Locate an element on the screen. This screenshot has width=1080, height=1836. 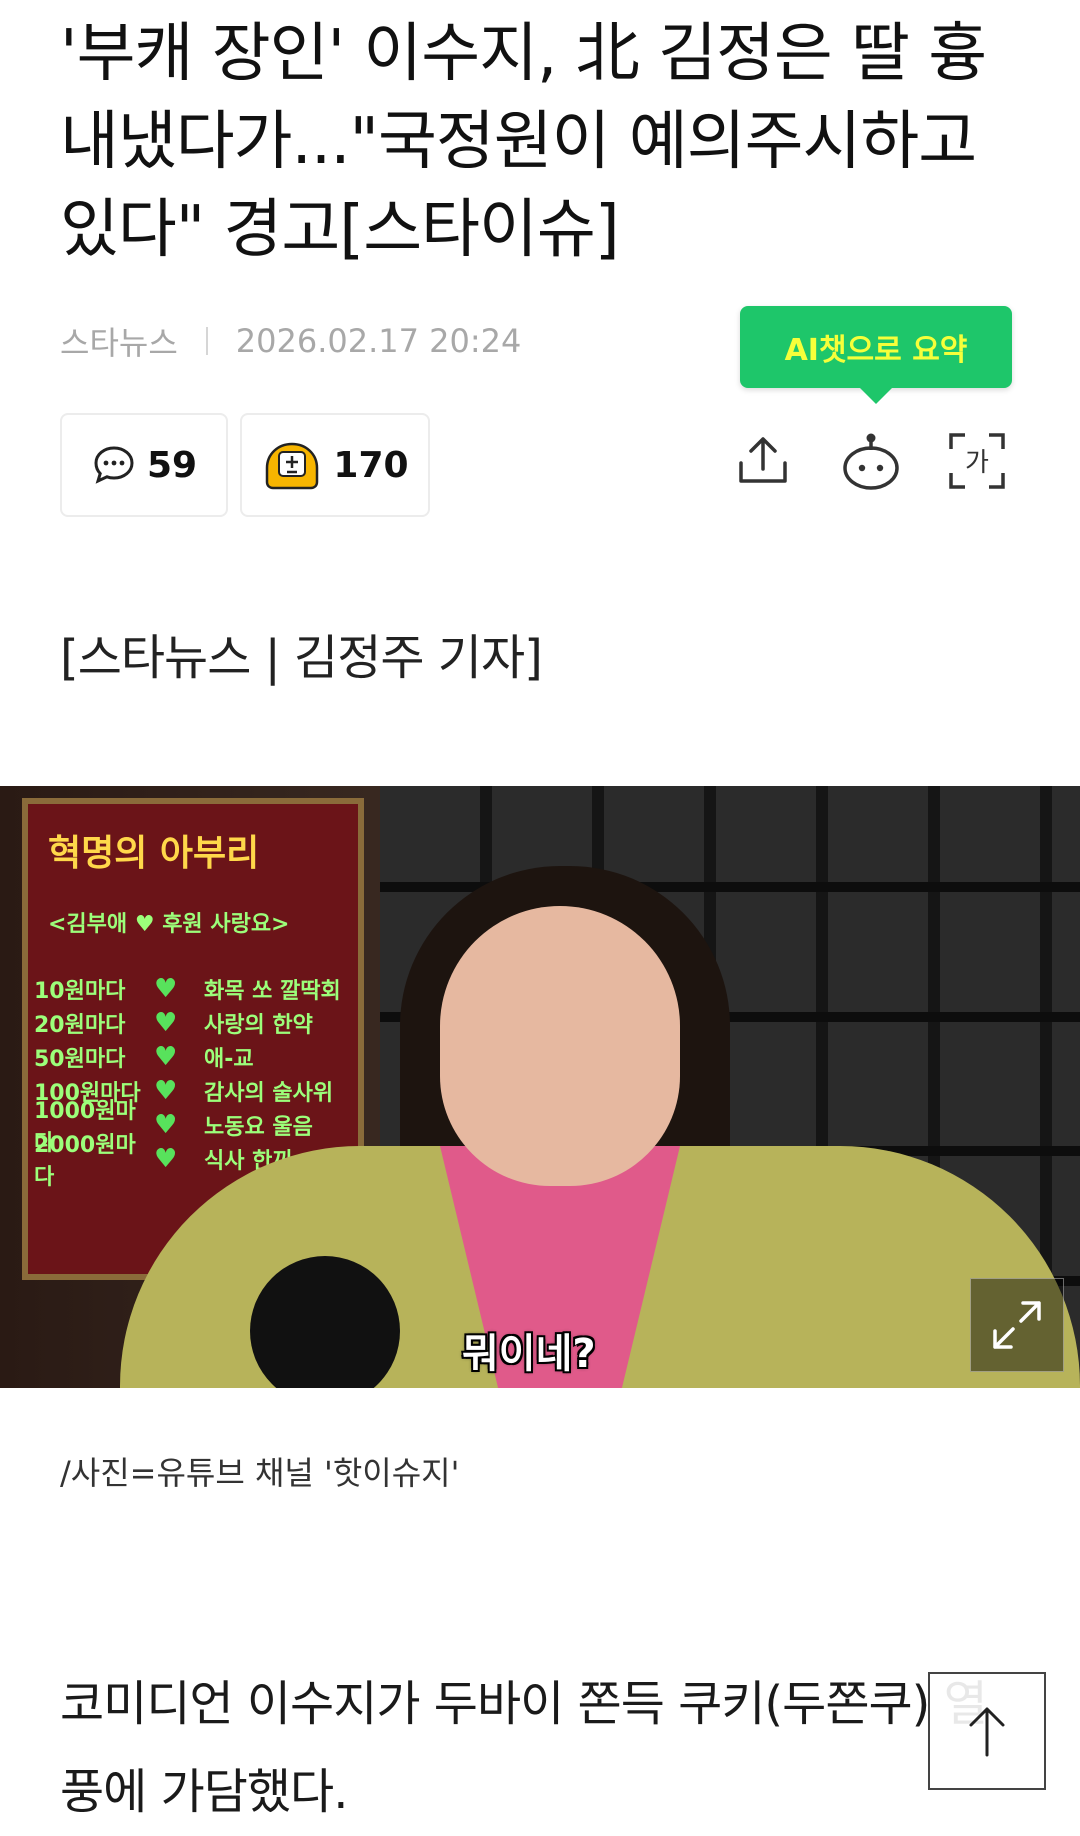
reaction-count: 170 is located at coordinates (371, 465).